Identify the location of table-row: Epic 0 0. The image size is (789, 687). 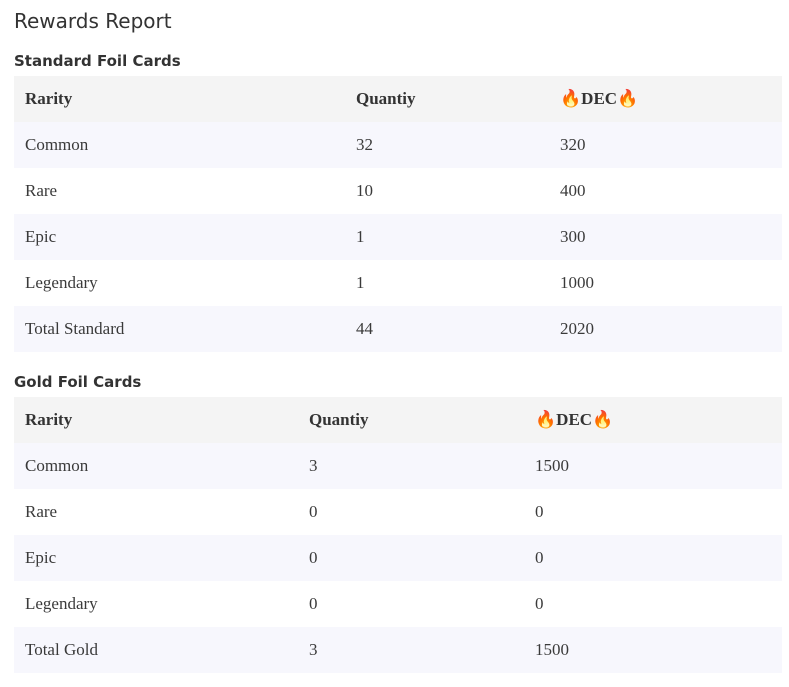
(398, 558).